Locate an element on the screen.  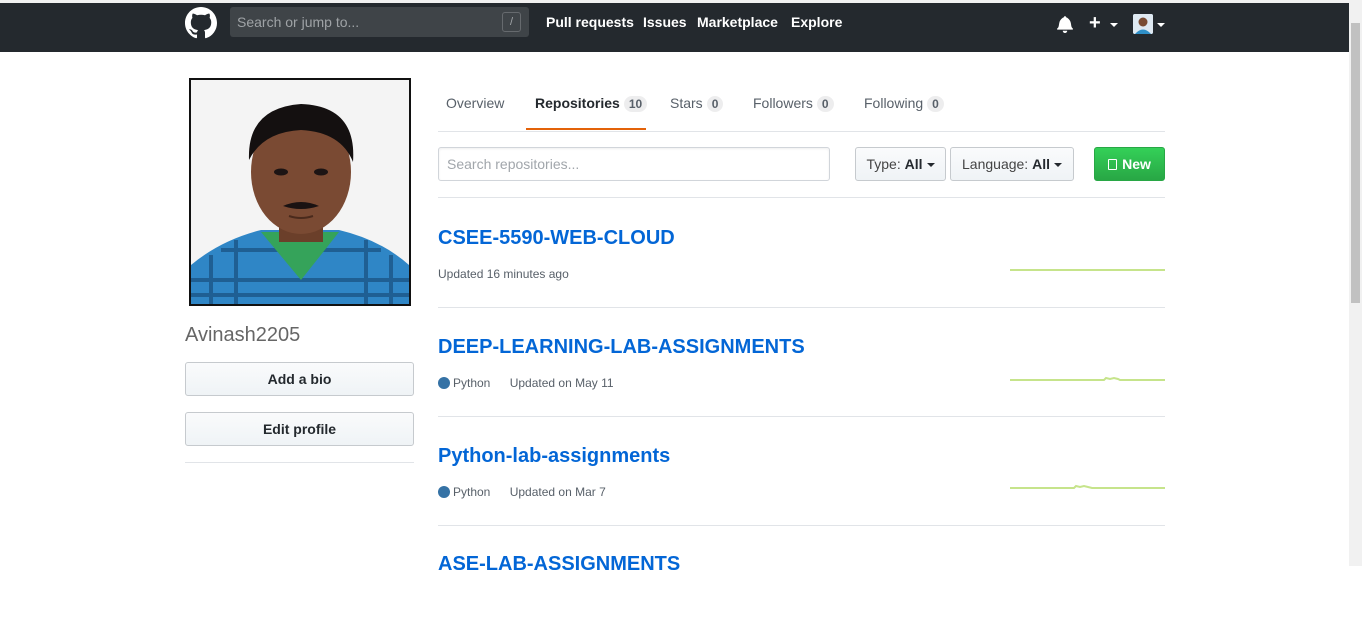
tab-following-label: Following is located at coordinates (894, 103).